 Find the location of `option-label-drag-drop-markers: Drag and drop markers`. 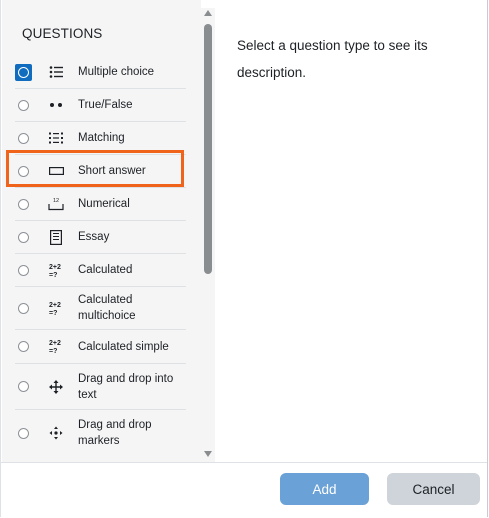

option-label-drag-drop-markers: Drag and drop markers is located at coordinates (115, 433).